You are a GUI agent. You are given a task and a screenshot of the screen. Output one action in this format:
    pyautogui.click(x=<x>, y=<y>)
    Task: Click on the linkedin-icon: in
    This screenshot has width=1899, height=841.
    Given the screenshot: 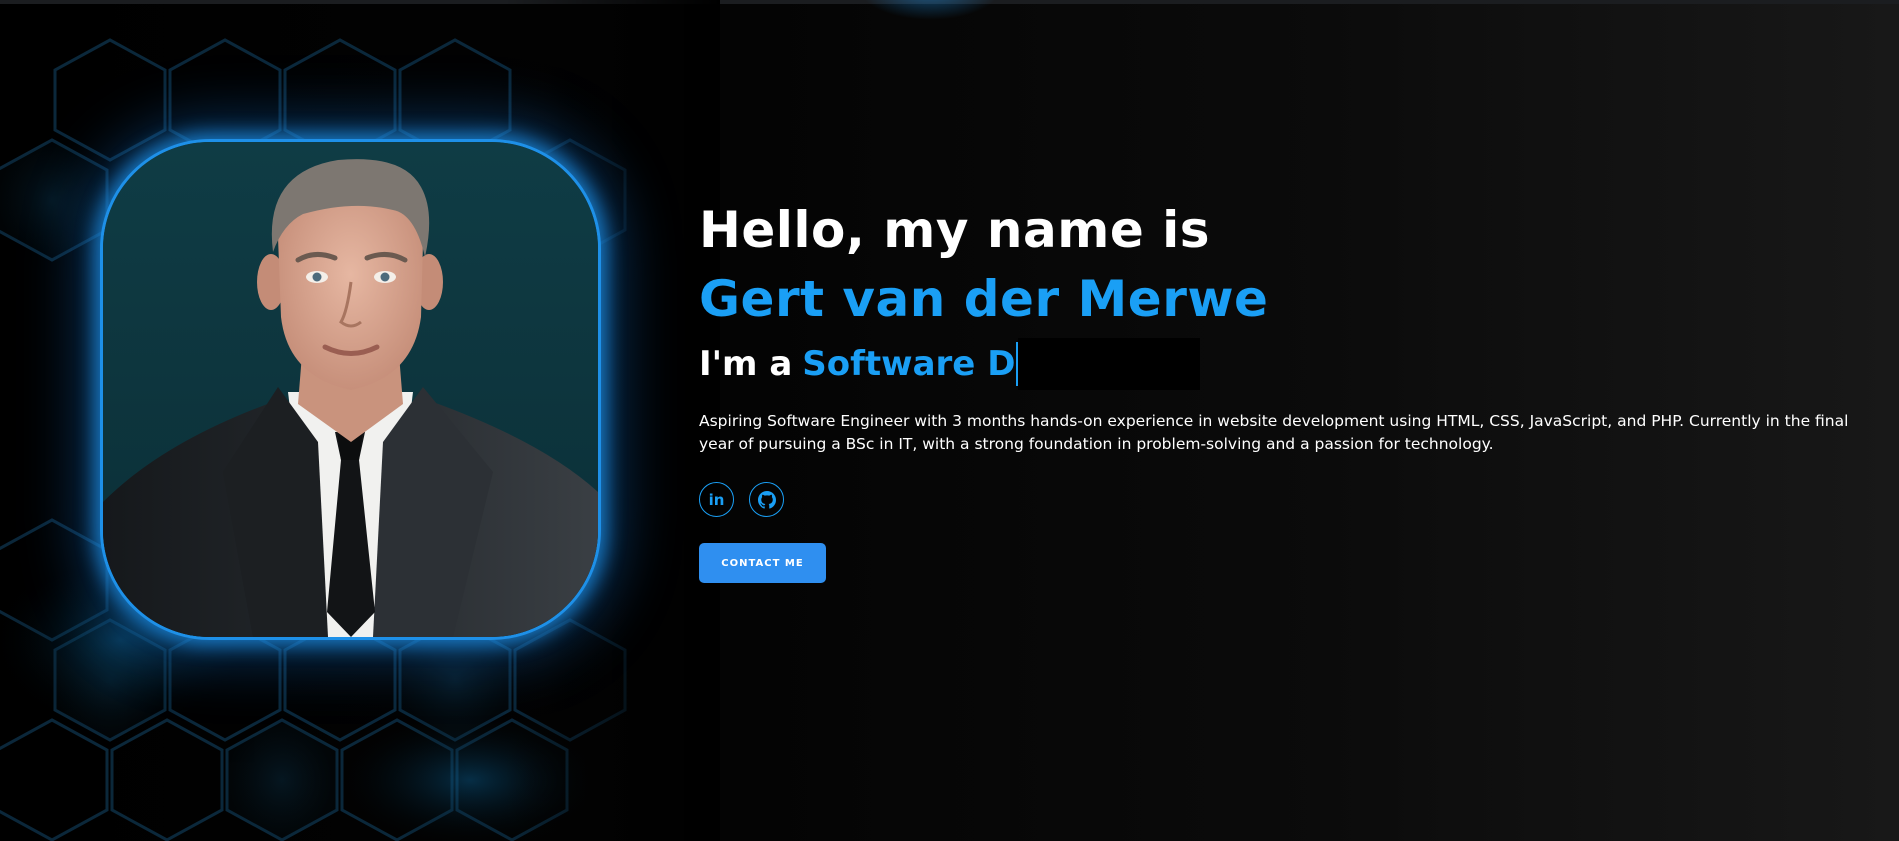 What is the action you would take?
    pyautogui.click(x=716, y=499)
    